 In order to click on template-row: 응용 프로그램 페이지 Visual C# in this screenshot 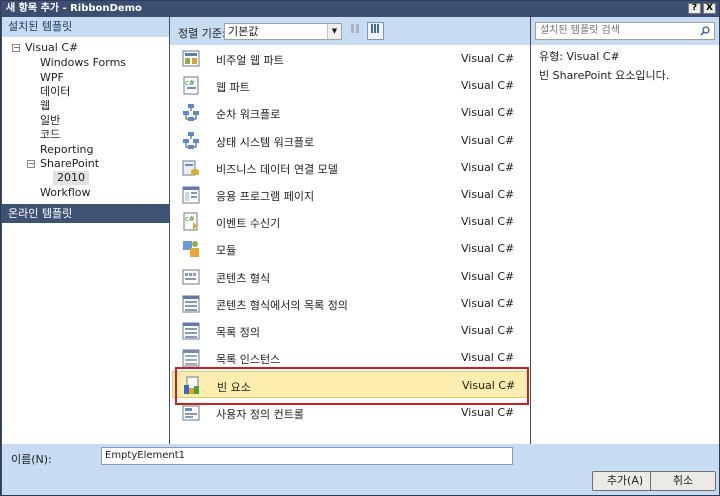, I will do `click(350, 194)`.